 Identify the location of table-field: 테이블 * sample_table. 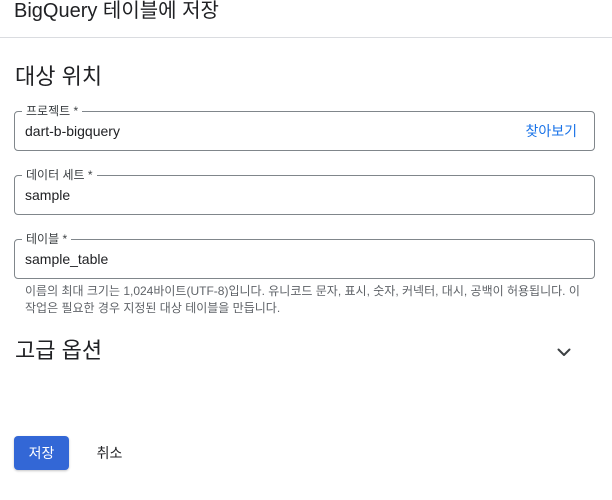
(304, 255).